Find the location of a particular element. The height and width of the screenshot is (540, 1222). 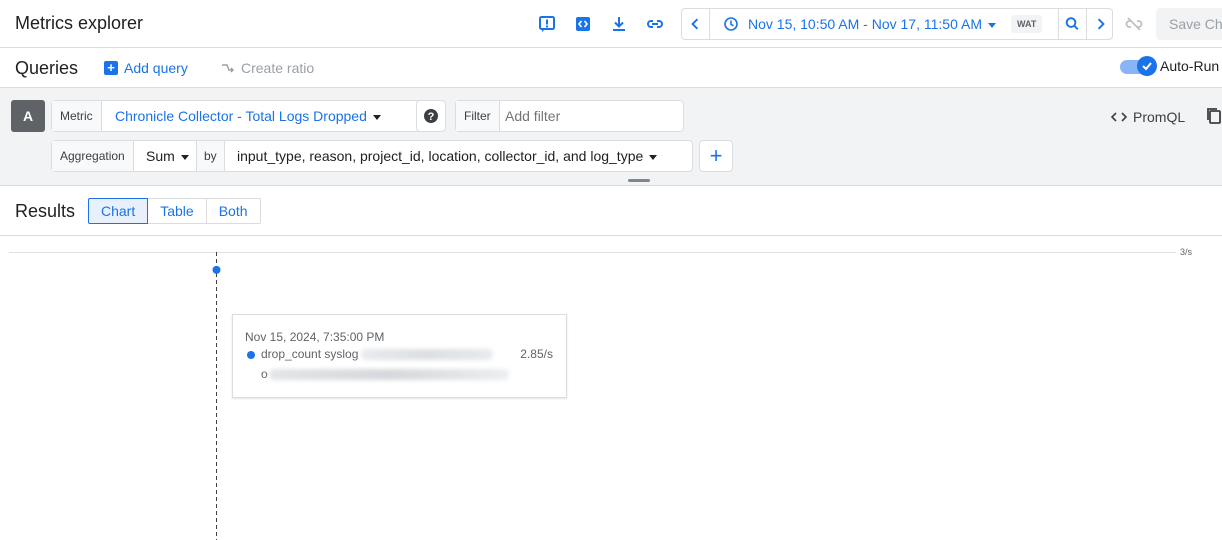

aggregation-value: Sum is located at coordinates (160, 156).